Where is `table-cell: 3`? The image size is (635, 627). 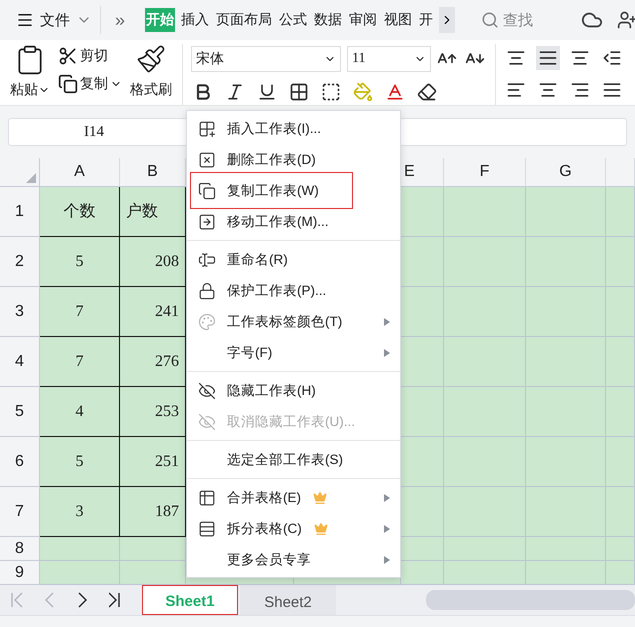
table-cell: 3 is located at coordinates (80, 512).